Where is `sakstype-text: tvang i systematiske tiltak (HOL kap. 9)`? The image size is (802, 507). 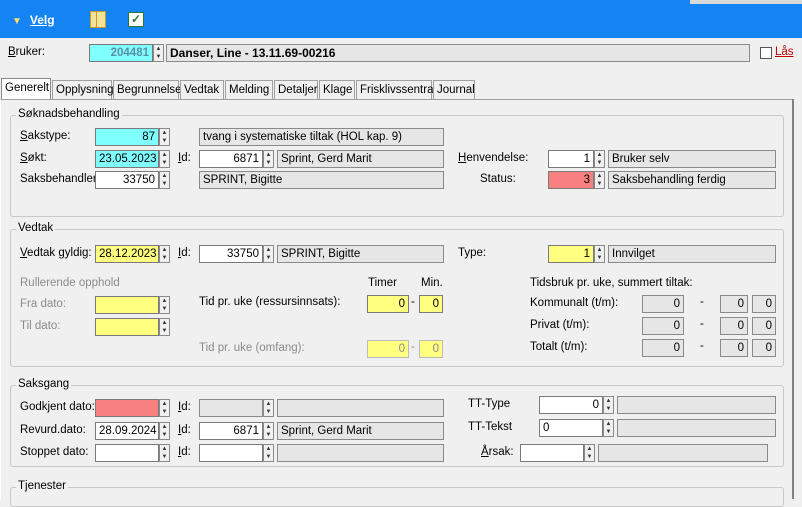 sakstype-text: tvang i systematiske tiltak (HOL kap. 9) is located at coordinates (321, 137).